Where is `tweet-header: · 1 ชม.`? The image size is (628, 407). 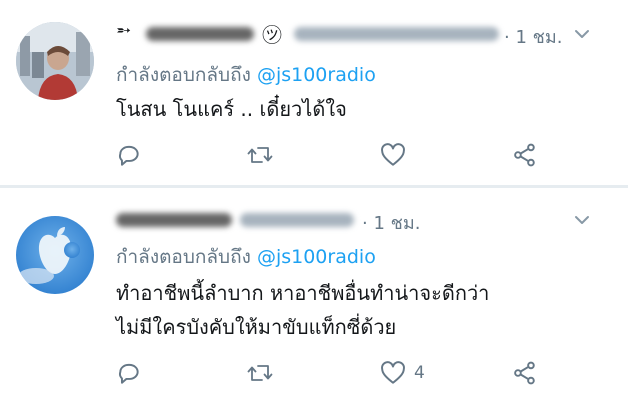 tweet-header: · 1 ชม. is located at coordinates (361, 220).